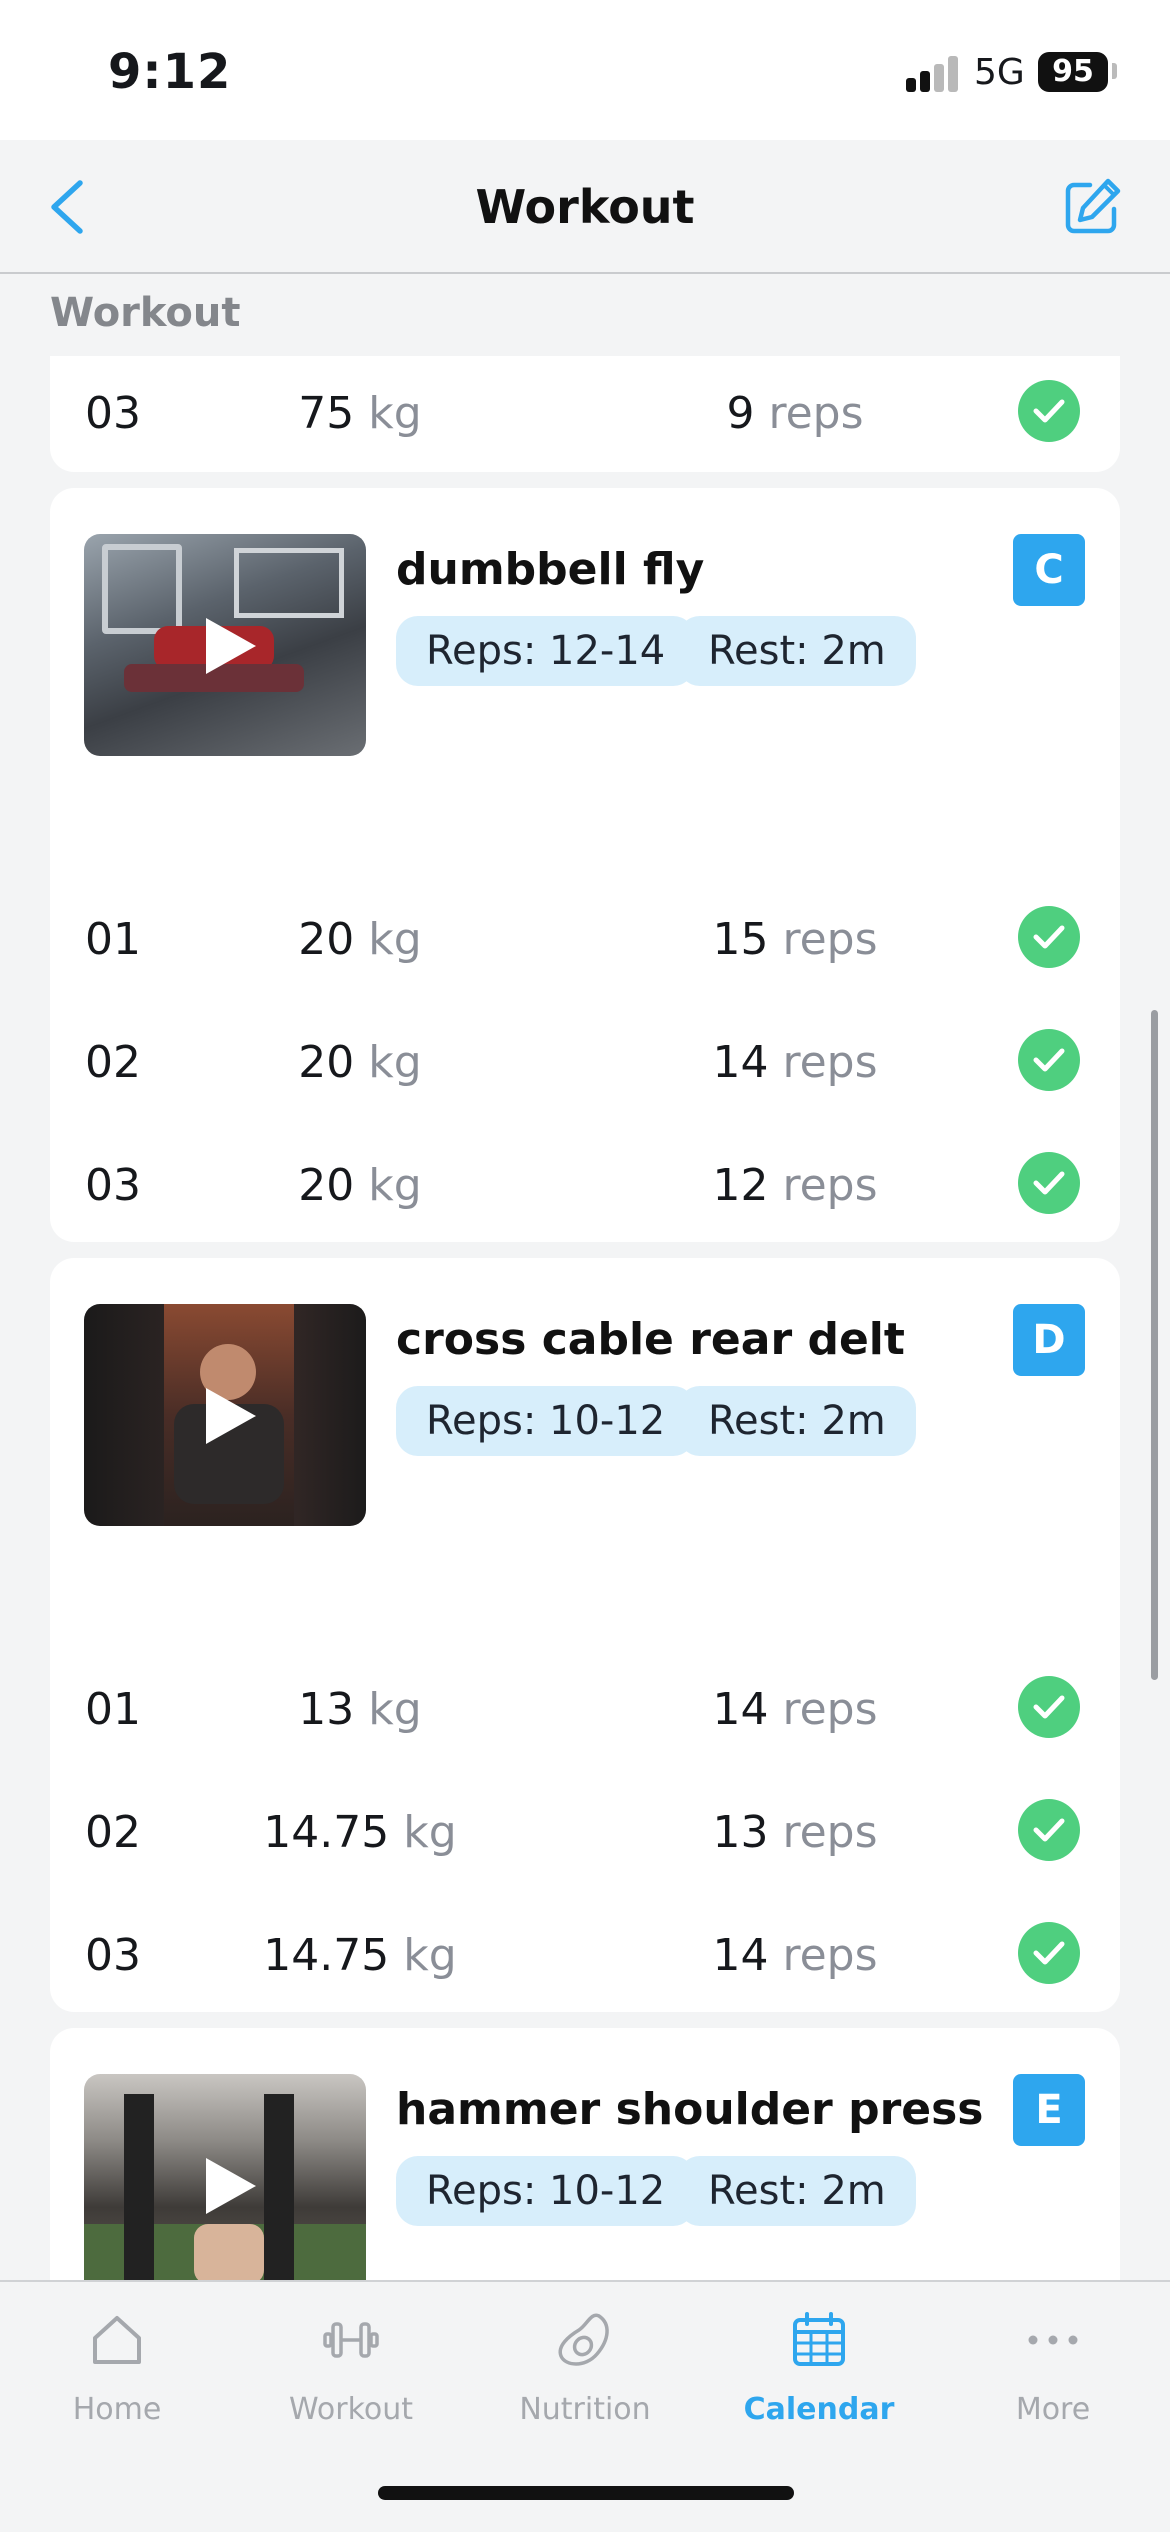 The height and width of the screenshot is (2532, 1170). What do you see at coordinates (650, 1339) in the screenshot?
I see `exercise-name: cross cable rear delt` at bounding box center [650, 1339].